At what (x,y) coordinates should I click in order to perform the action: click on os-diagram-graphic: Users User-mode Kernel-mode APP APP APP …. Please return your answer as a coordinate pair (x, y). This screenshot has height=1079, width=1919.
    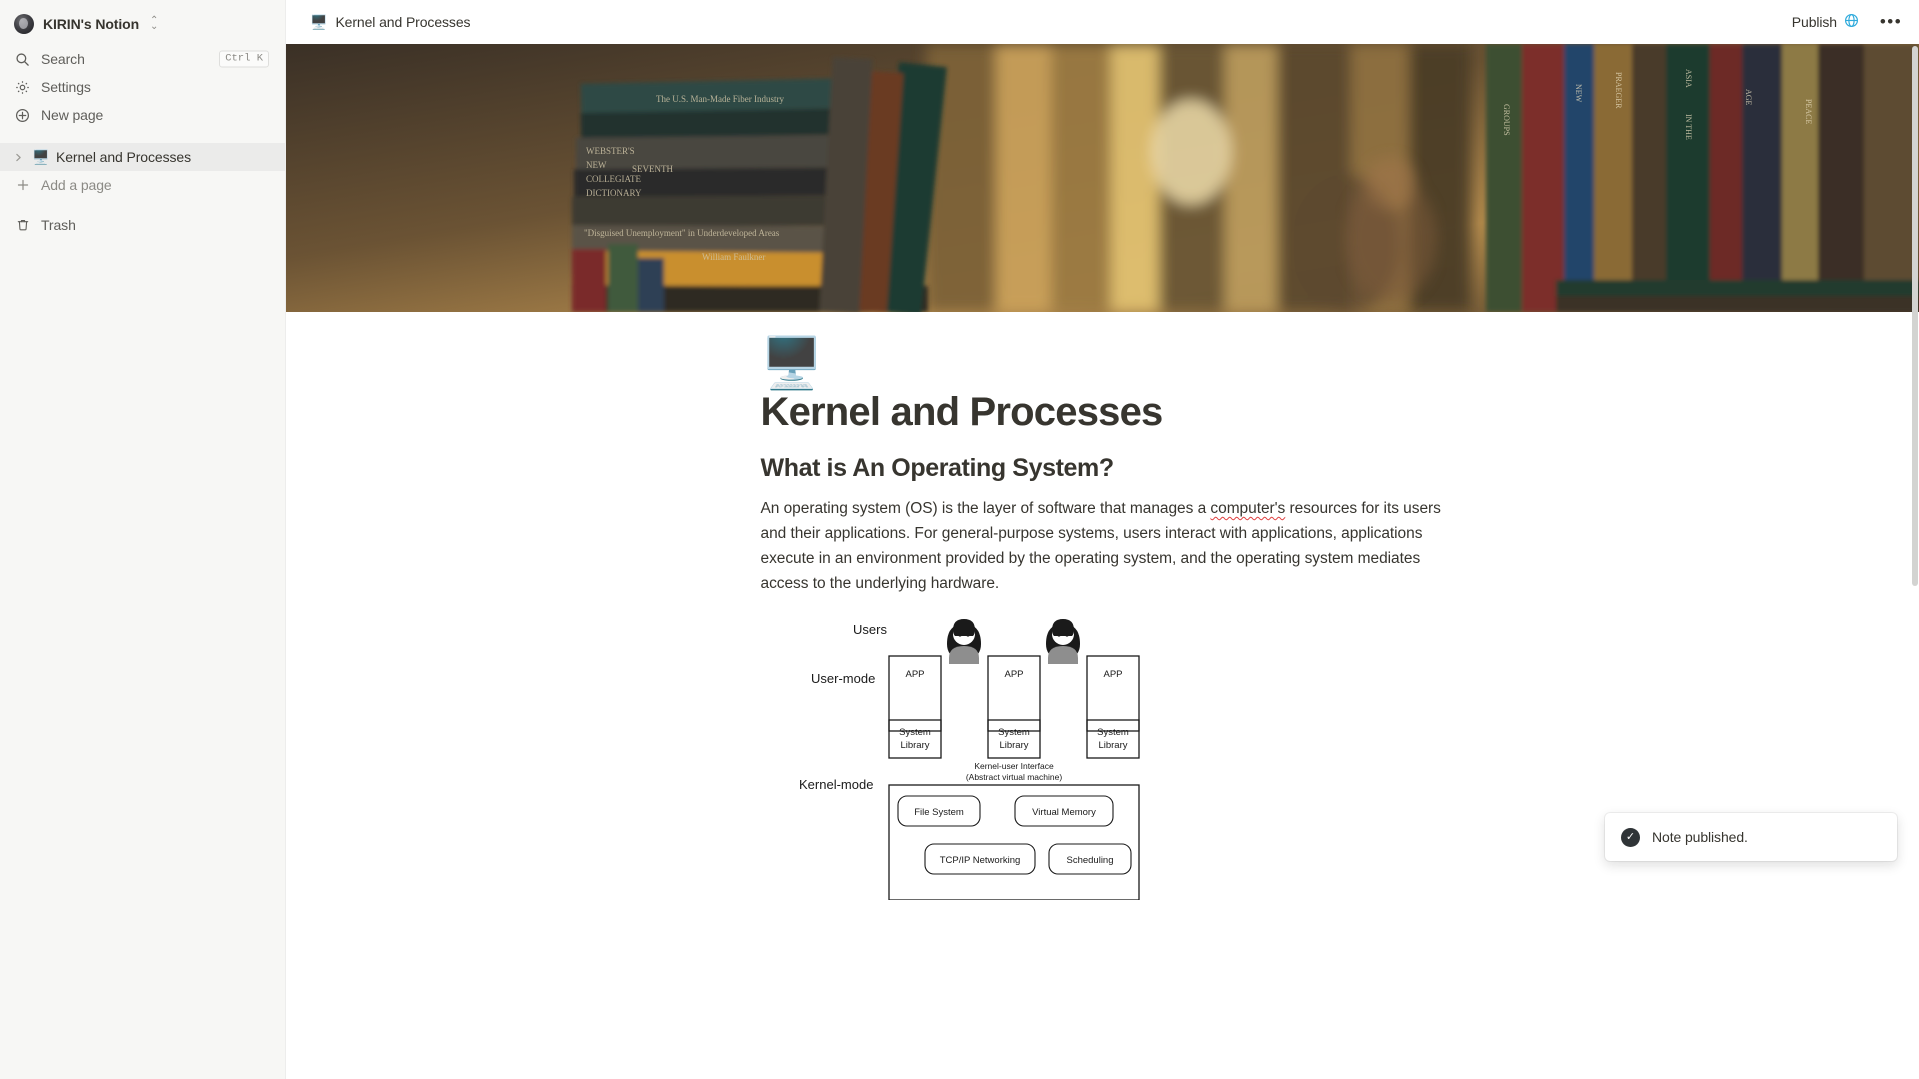
    Looking at the image, I should click on (969, 759).